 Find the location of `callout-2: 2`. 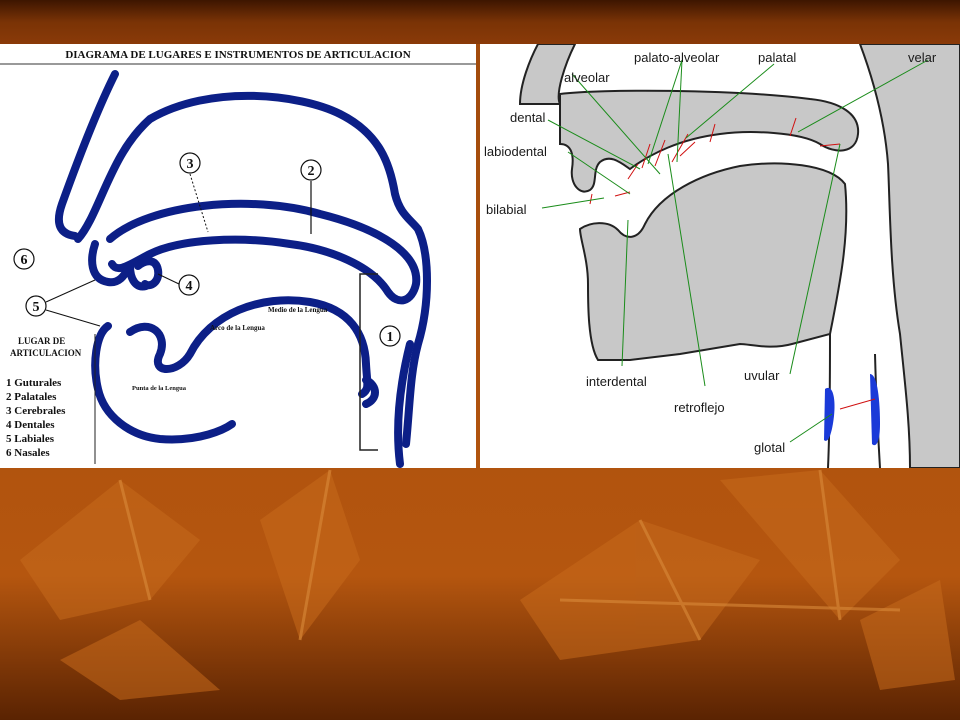

callout-2: 2 is located at coordinates (311, 196).